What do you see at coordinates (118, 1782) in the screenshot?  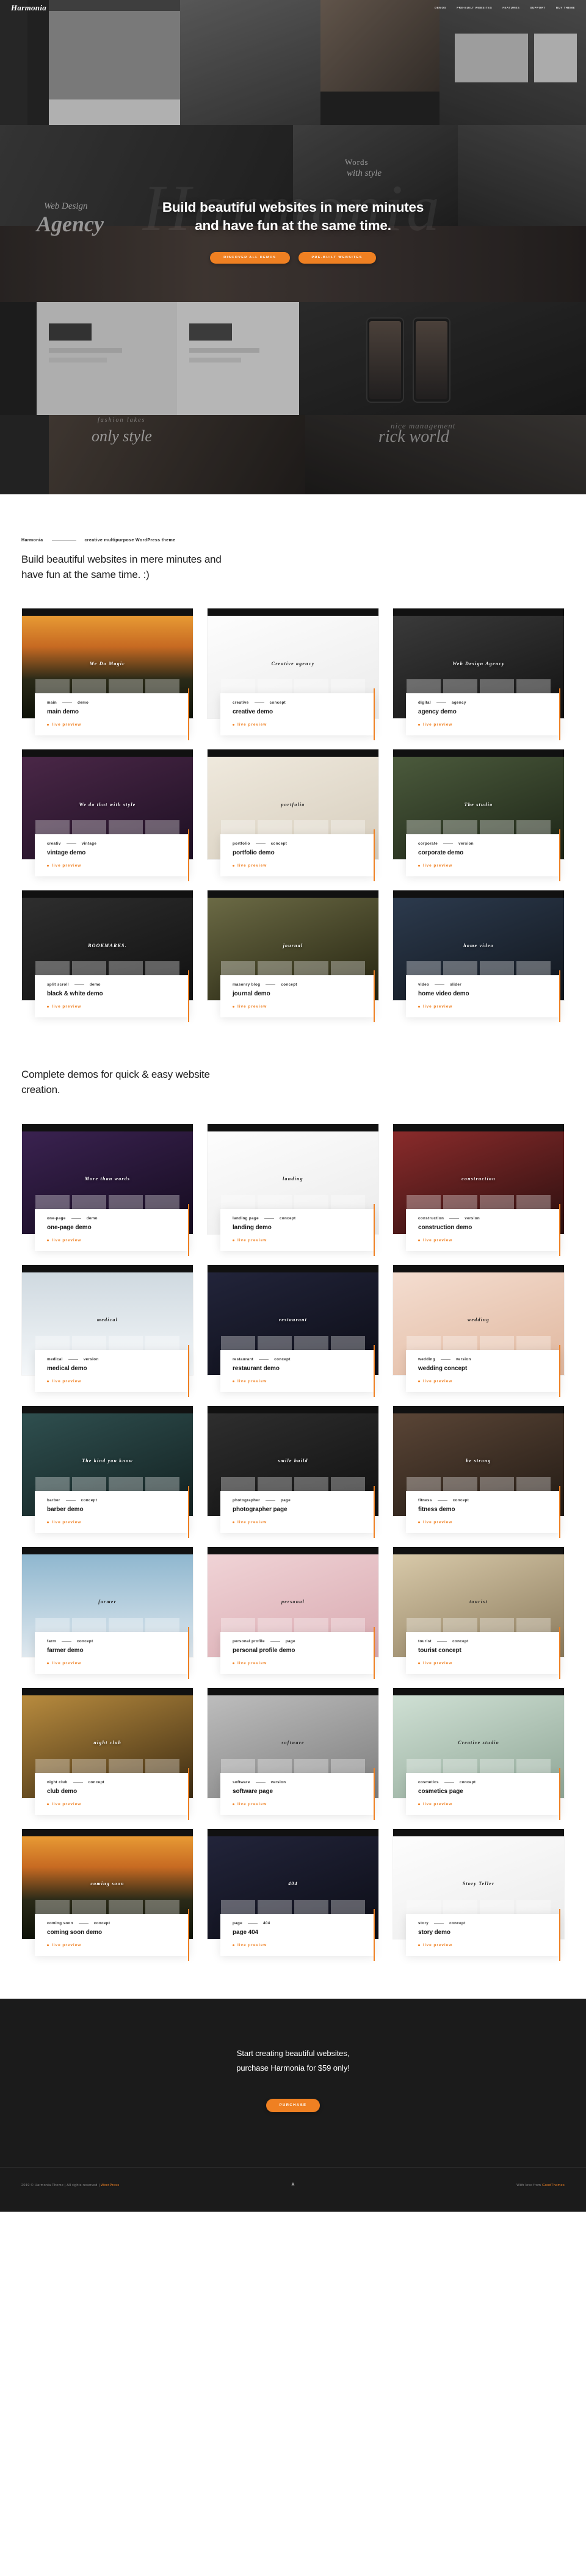 I see `demo-card-tags: night club concept` at bounding box center [118, 1782].